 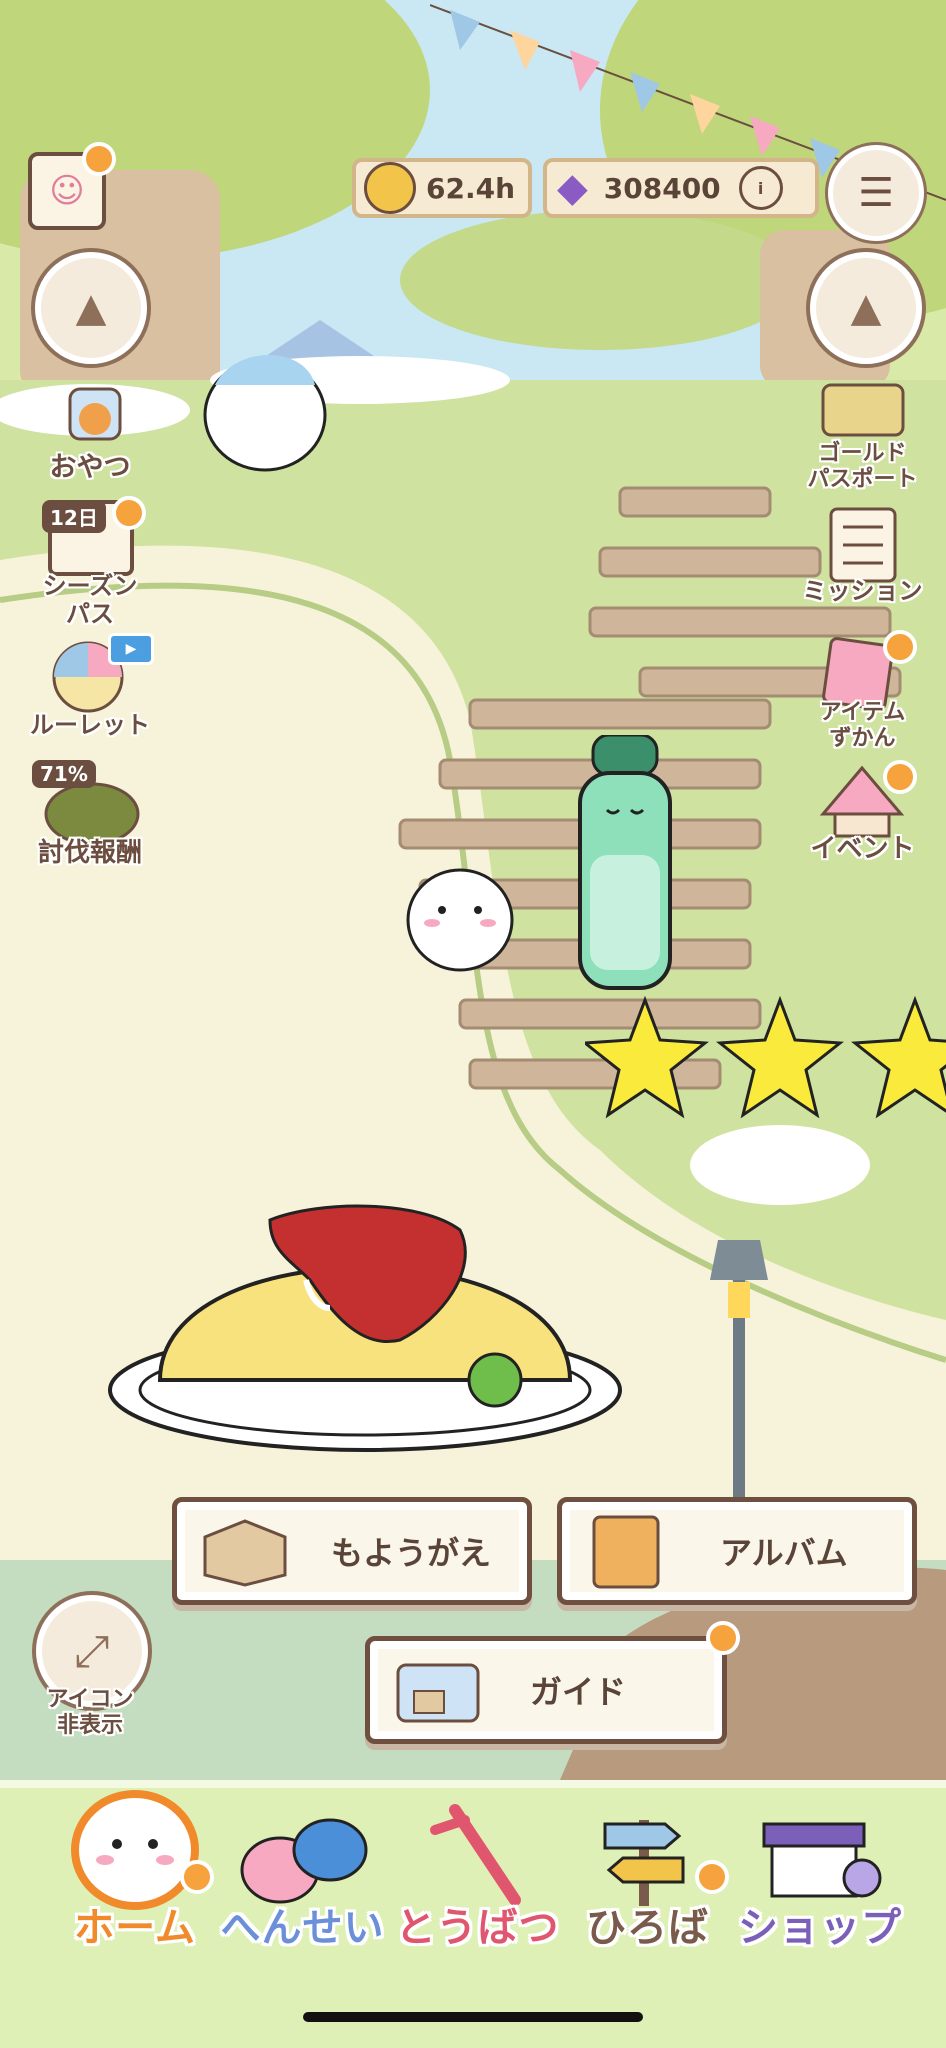 I want to click on coin-icon, so click(x=390, y=188).